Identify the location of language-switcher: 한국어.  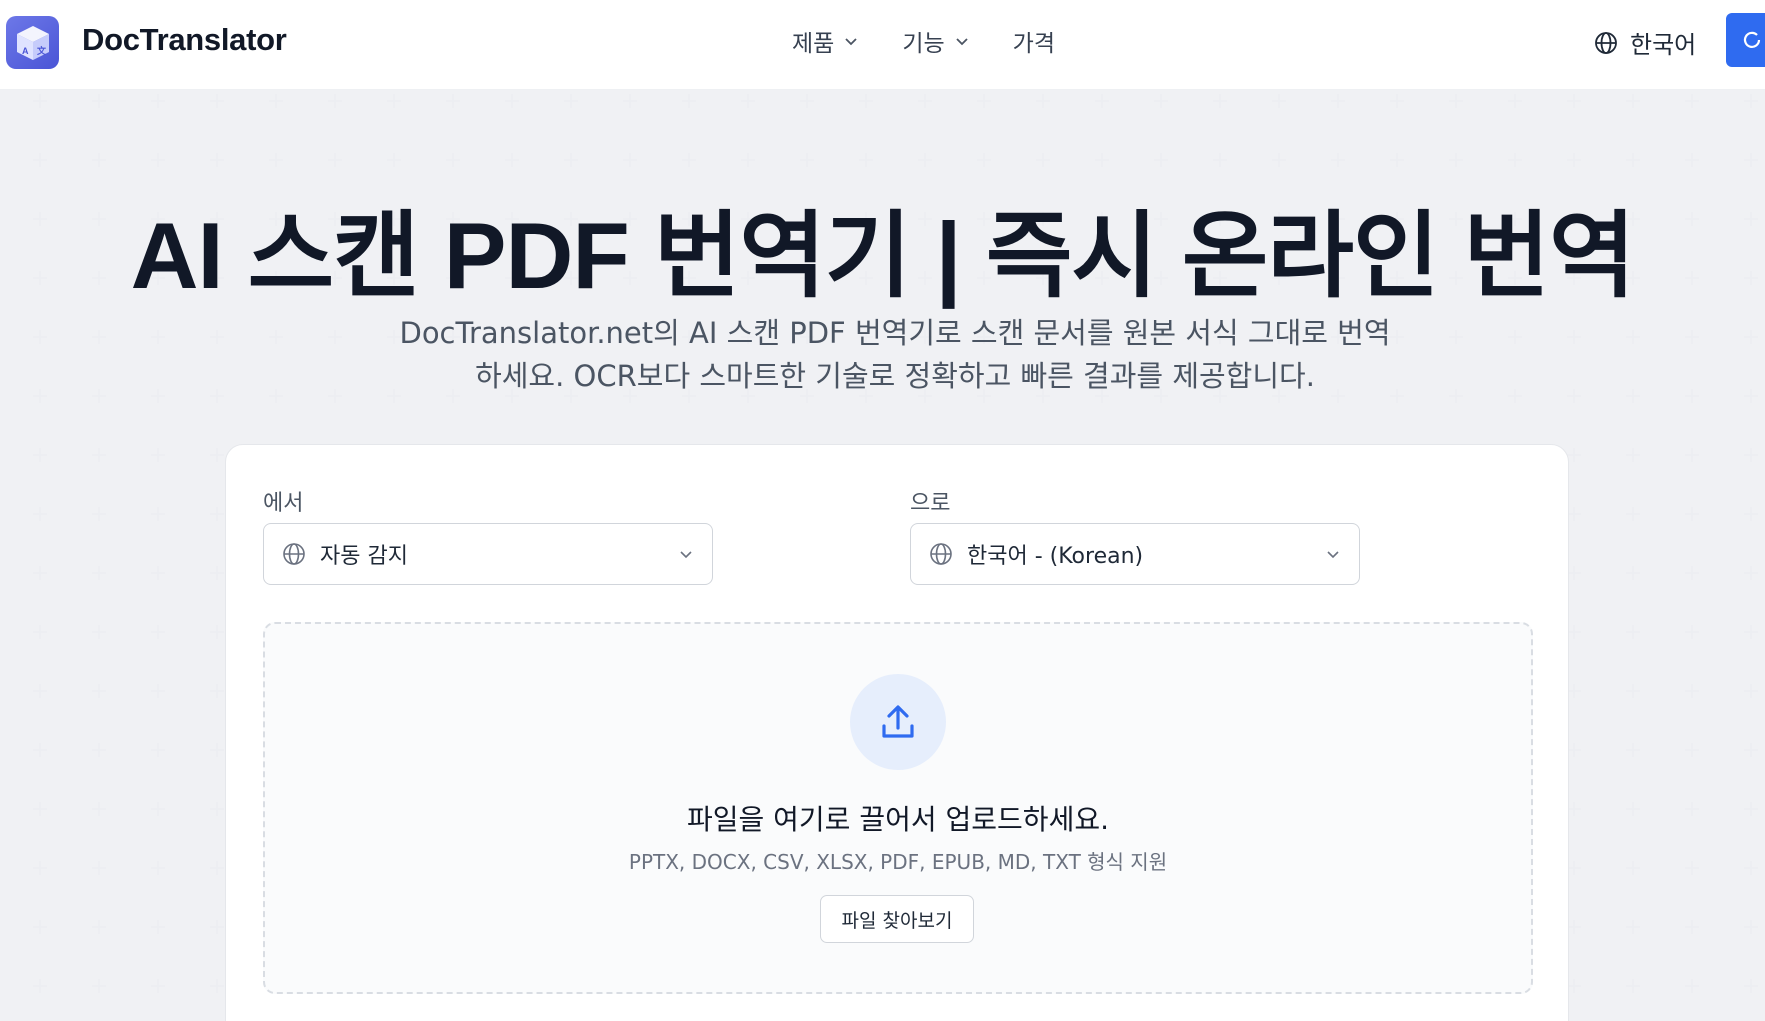
(1645, 42).